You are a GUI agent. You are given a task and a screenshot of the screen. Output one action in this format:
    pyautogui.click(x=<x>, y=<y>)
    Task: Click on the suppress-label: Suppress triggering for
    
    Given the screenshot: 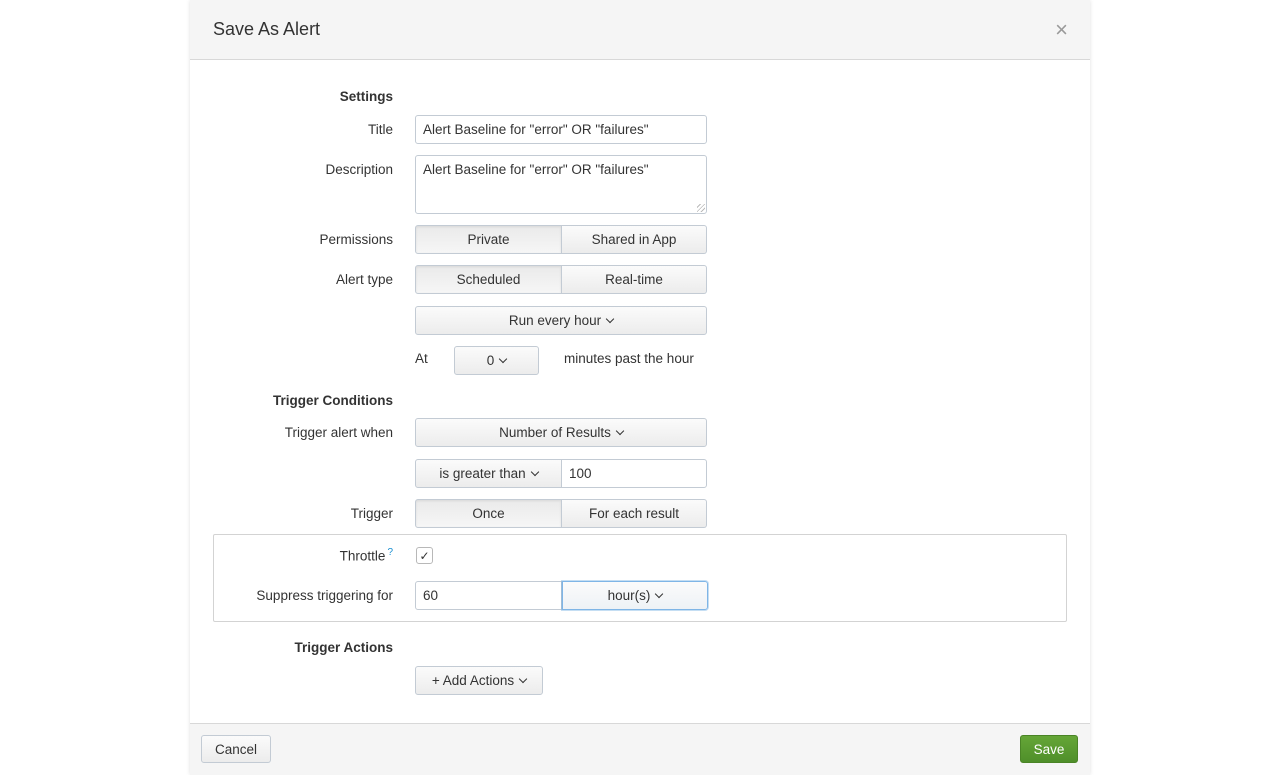 What is the action you would take?
    pyautogui.click(x=324, y=595)
    